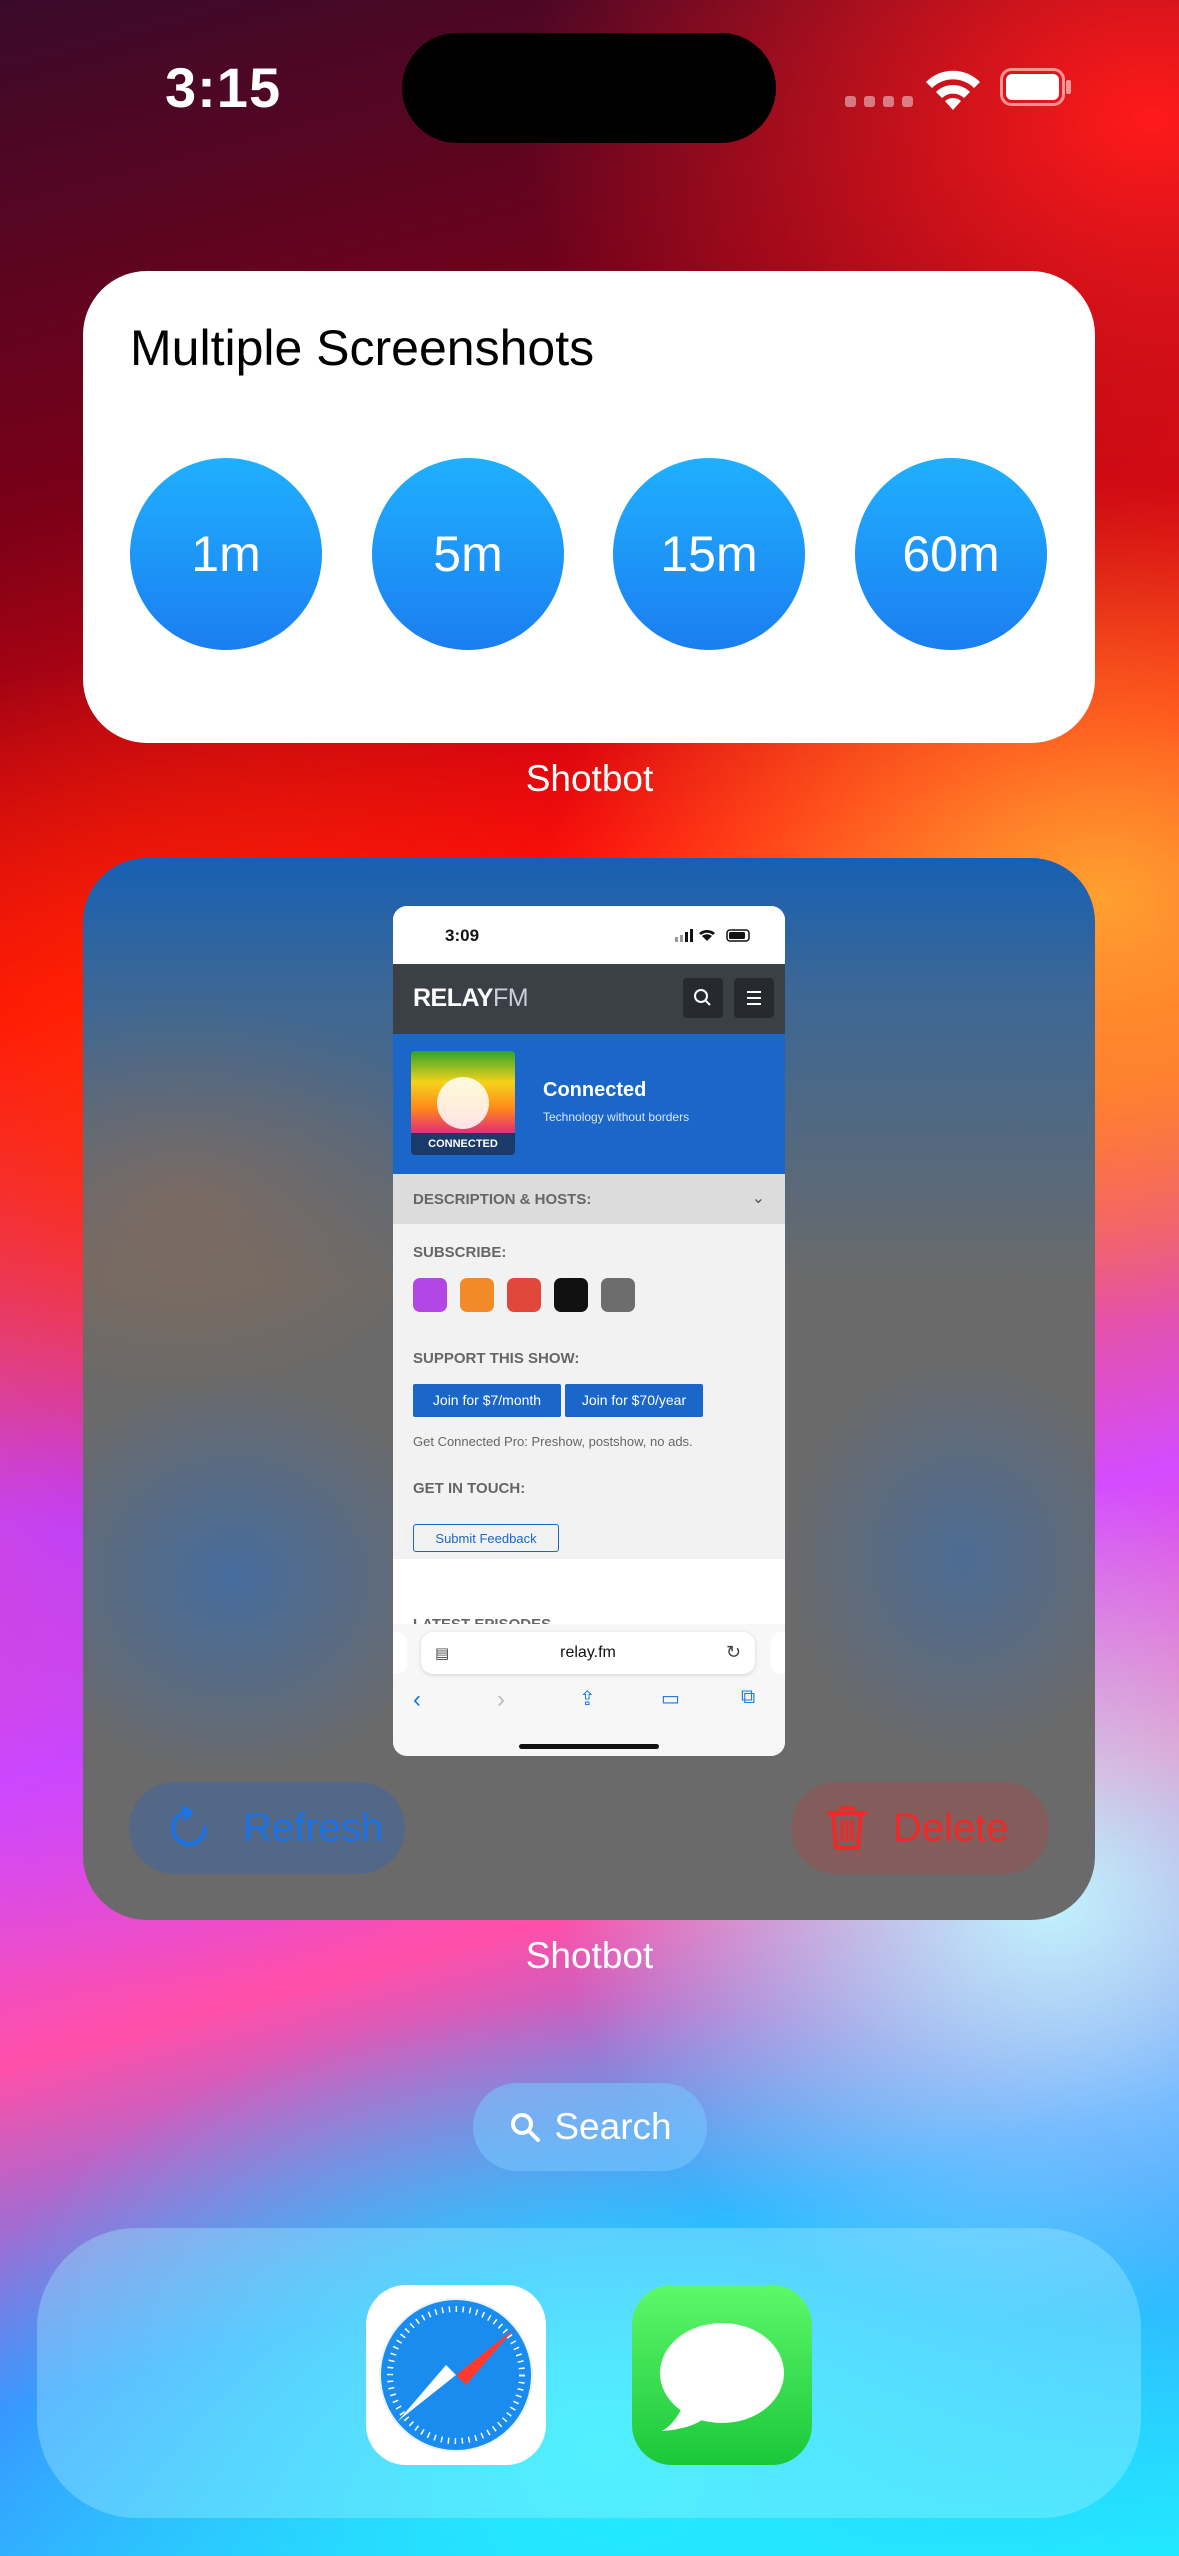 Image resolution: width=1179 pixels, height=2556 pixels. What do you see at coordinates (589, 1746) in the screenshot?
I see `home-indicator` at bounding box center [589, 1746].